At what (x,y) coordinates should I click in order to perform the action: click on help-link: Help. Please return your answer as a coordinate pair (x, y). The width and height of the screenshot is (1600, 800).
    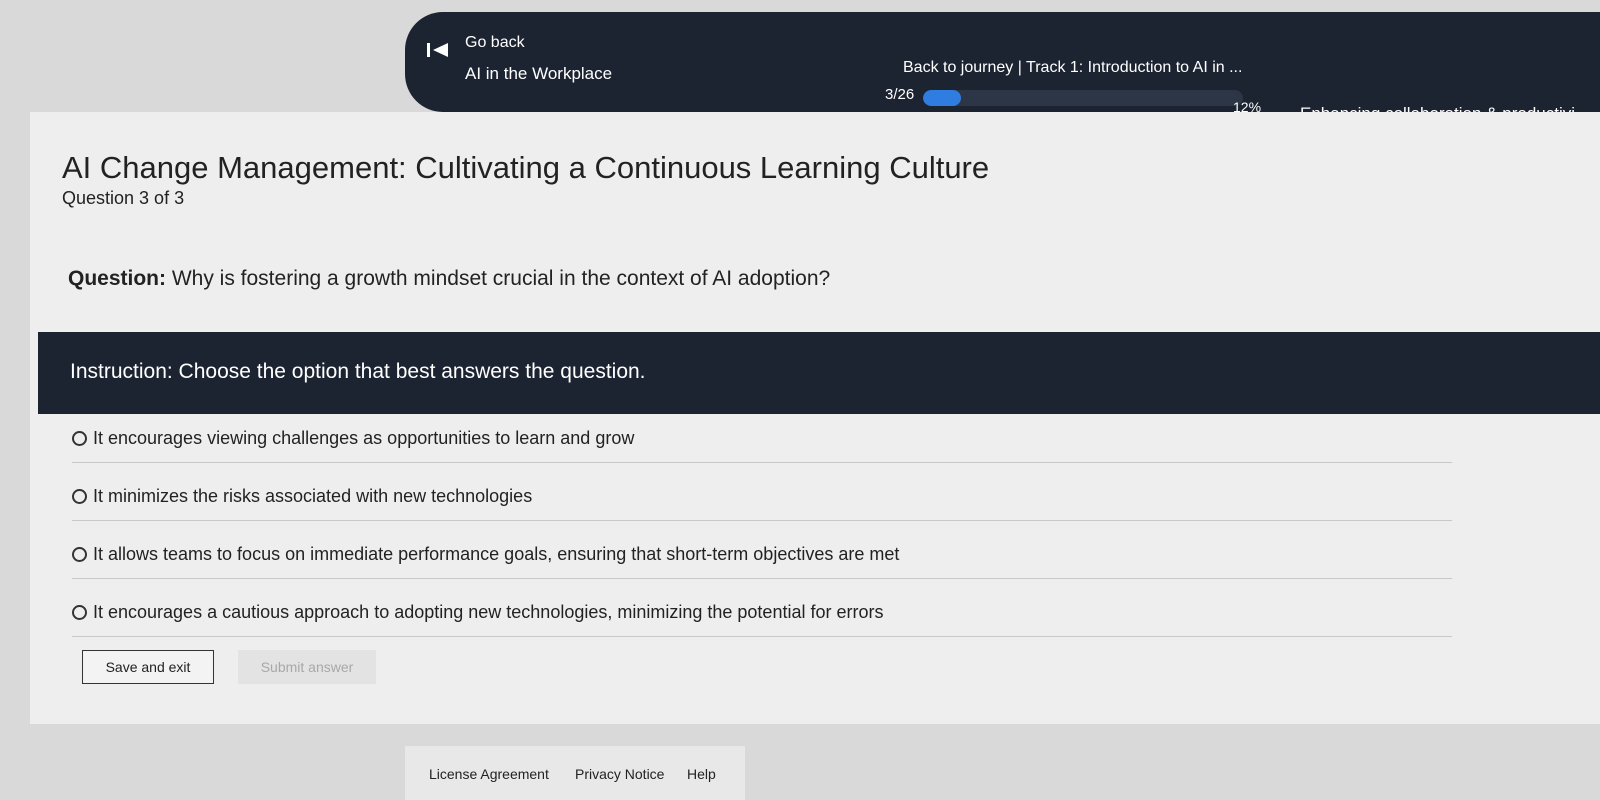
    Looking at the image, I should click on (701, 774).